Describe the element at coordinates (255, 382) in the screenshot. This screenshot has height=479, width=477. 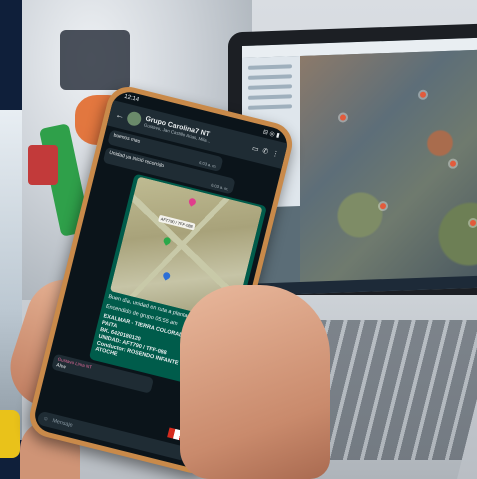
I see `right-hand` at that location.